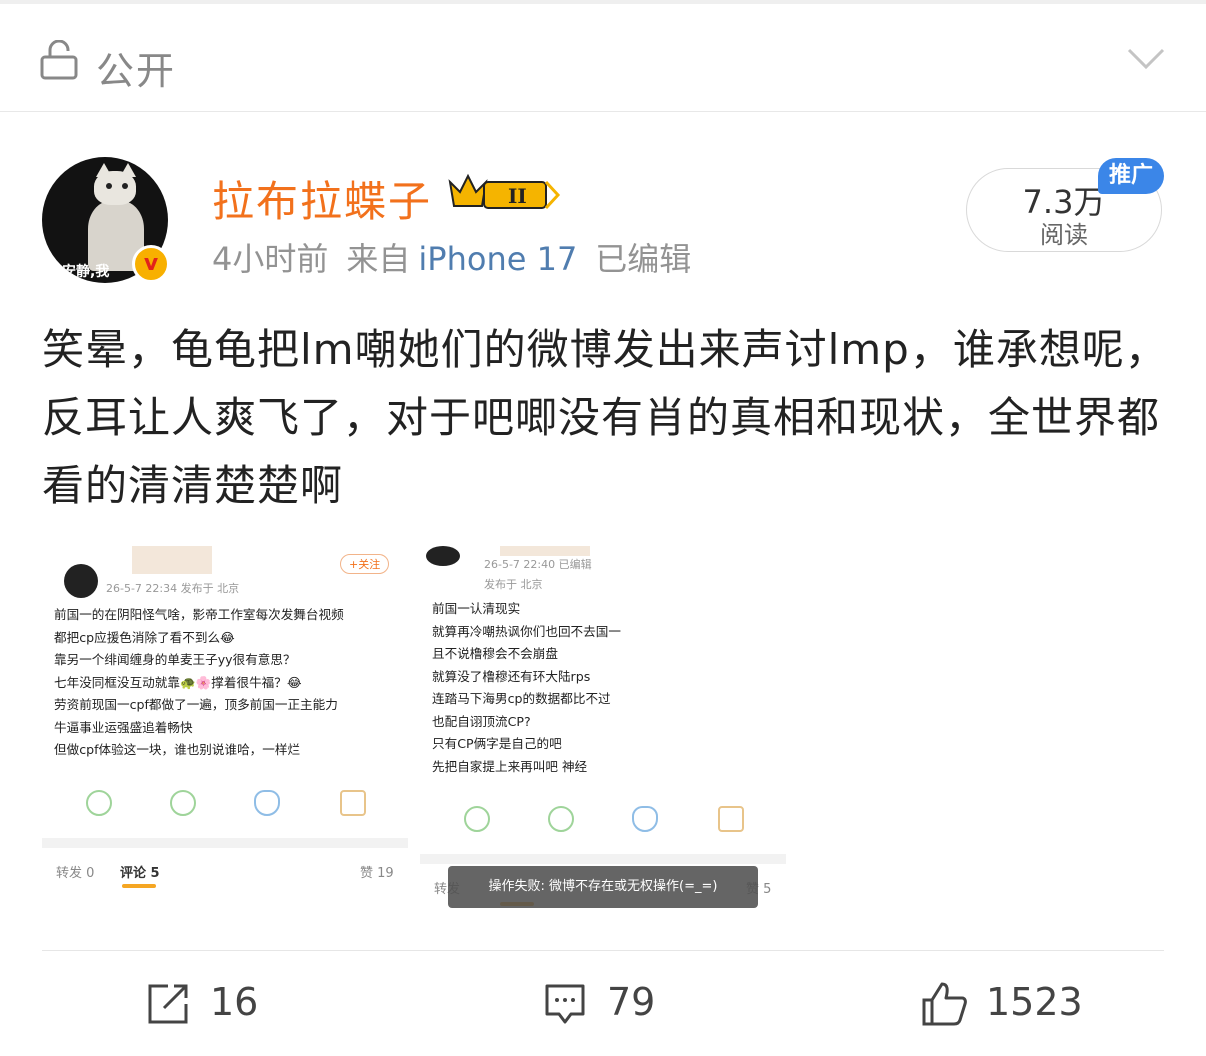  What do you see at coordinates (476, 608) in the screenshot?
I see `screenshot-line: 前国一认清现实` at bounding box center [476, 608].